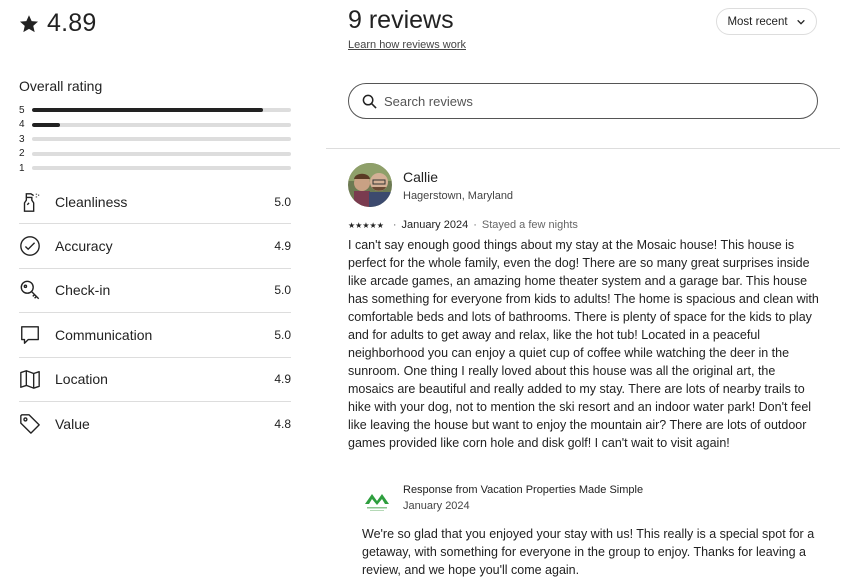  Describe the element at coordinates (30, 335) in the screenshot. I see `chat-bubble-icon` at that location.